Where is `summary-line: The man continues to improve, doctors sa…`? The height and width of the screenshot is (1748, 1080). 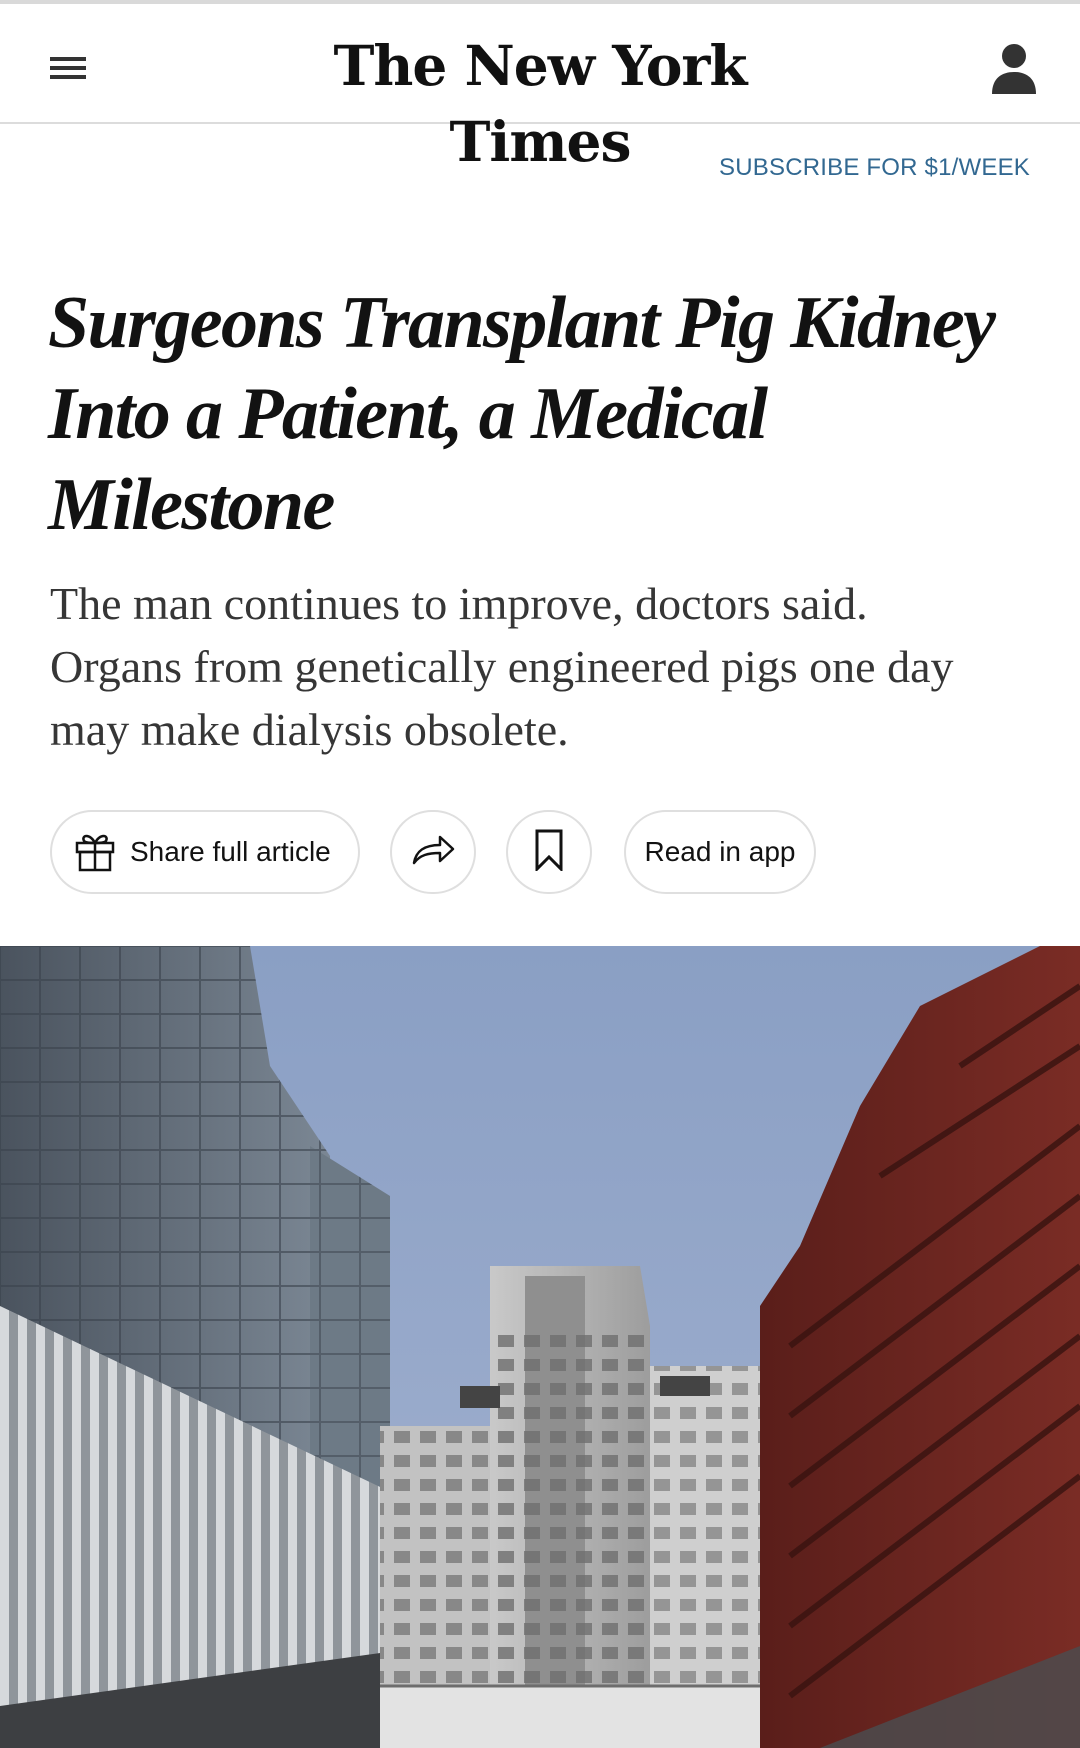
summary-line: The man continues to improve, doctors sa… is located at coordinates (459, 603).